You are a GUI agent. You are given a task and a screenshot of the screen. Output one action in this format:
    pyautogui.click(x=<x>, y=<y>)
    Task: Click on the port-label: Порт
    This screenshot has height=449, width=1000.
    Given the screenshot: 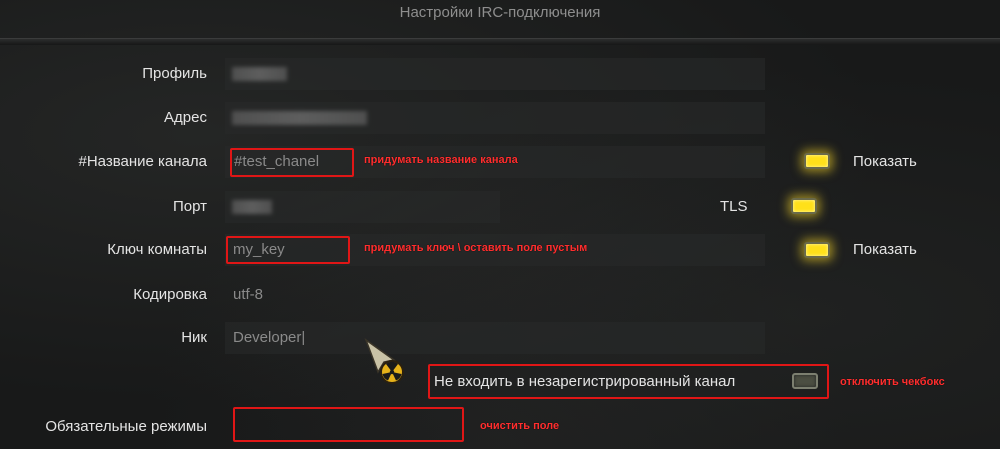 What is the action you would take?
    pyautogui.click(x=189, y=206)
    